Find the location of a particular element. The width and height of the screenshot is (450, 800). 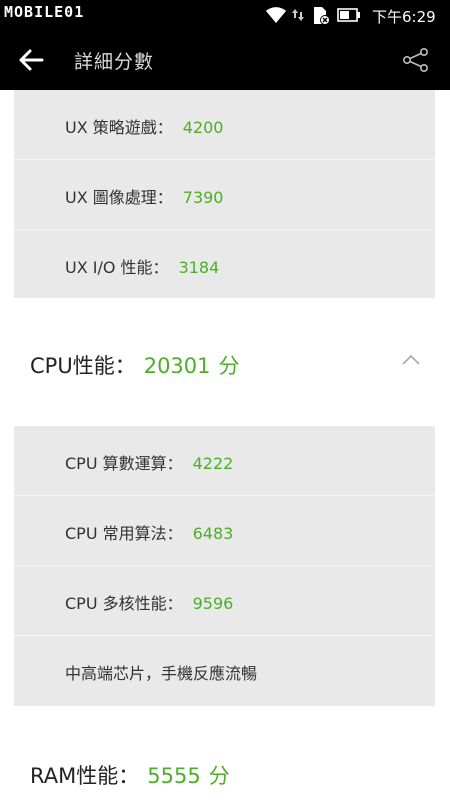

sub-score-value: 6483 is located at coordinates (213, 533).